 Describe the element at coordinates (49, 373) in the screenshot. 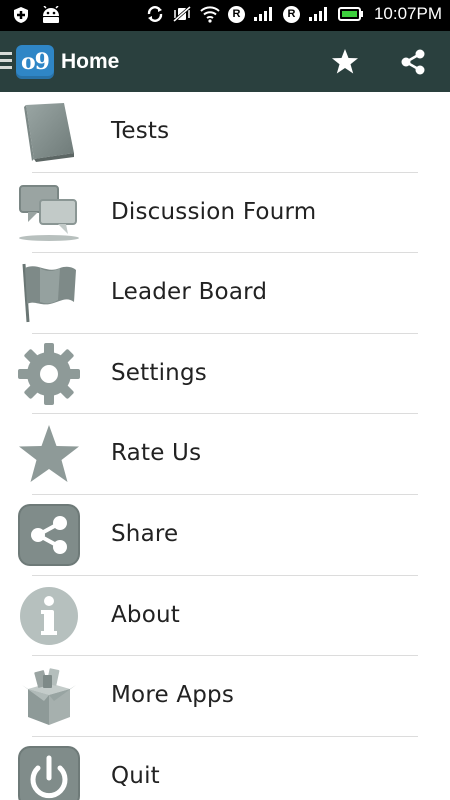

I see `gear-icon` at that location.